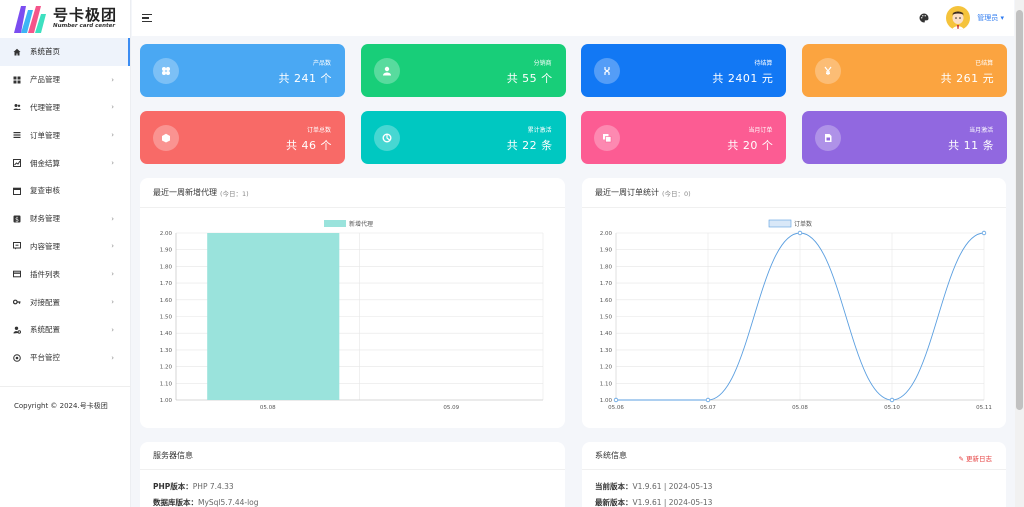 Image resolution: width=1024 pixels, height=507 pixels. What do you see at coordinates (905, 137) in the screenshot?
I see `stat-card: 当月激活共 11 条` at bounding box center [905, 137].